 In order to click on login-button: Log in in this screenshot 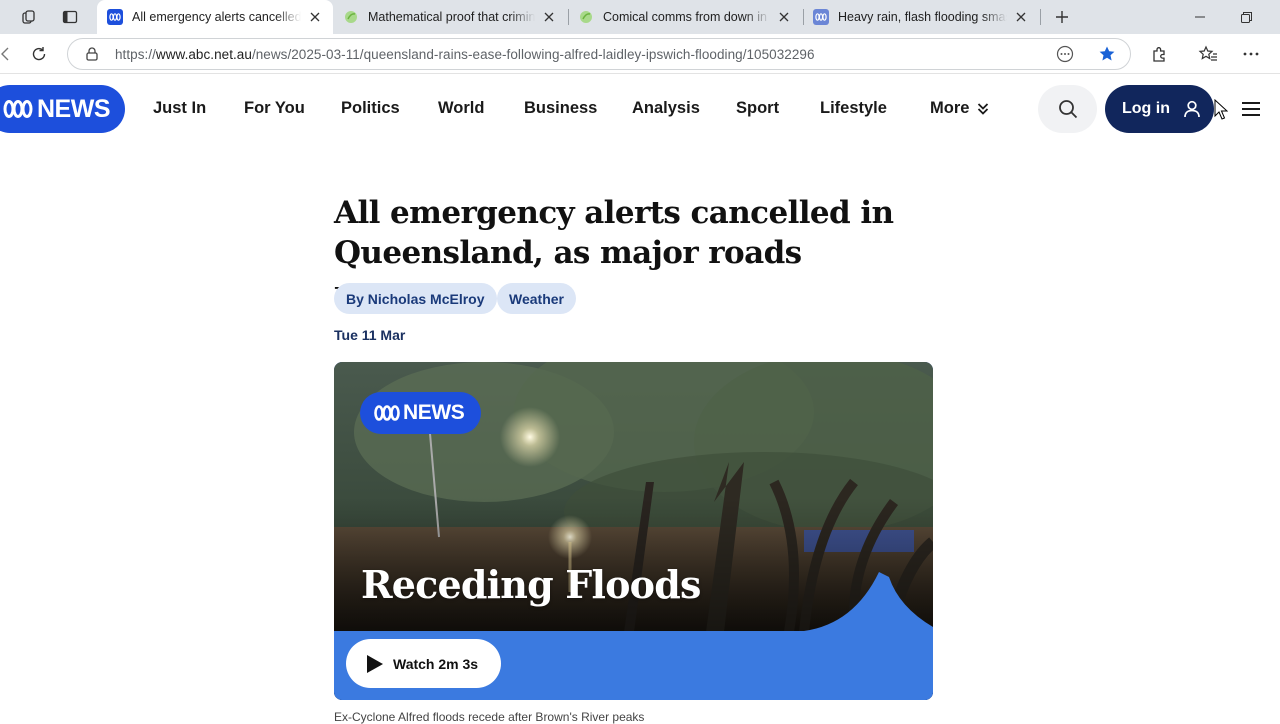, I will do `click(1159, 109)`.